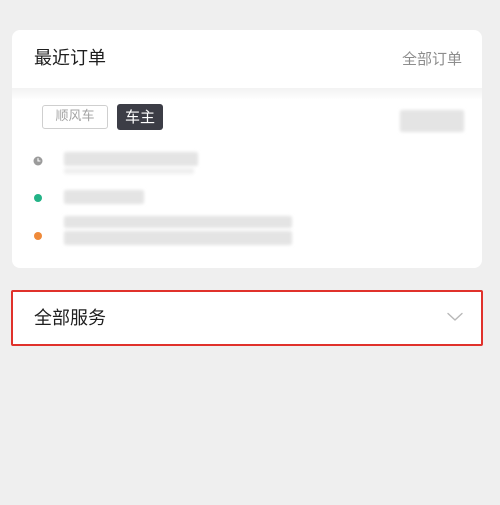  What do you see at coordinates (70, 58) in the screenshot?
I see `recent-orders-title: 最近订单` at bounding box center [70, 58].